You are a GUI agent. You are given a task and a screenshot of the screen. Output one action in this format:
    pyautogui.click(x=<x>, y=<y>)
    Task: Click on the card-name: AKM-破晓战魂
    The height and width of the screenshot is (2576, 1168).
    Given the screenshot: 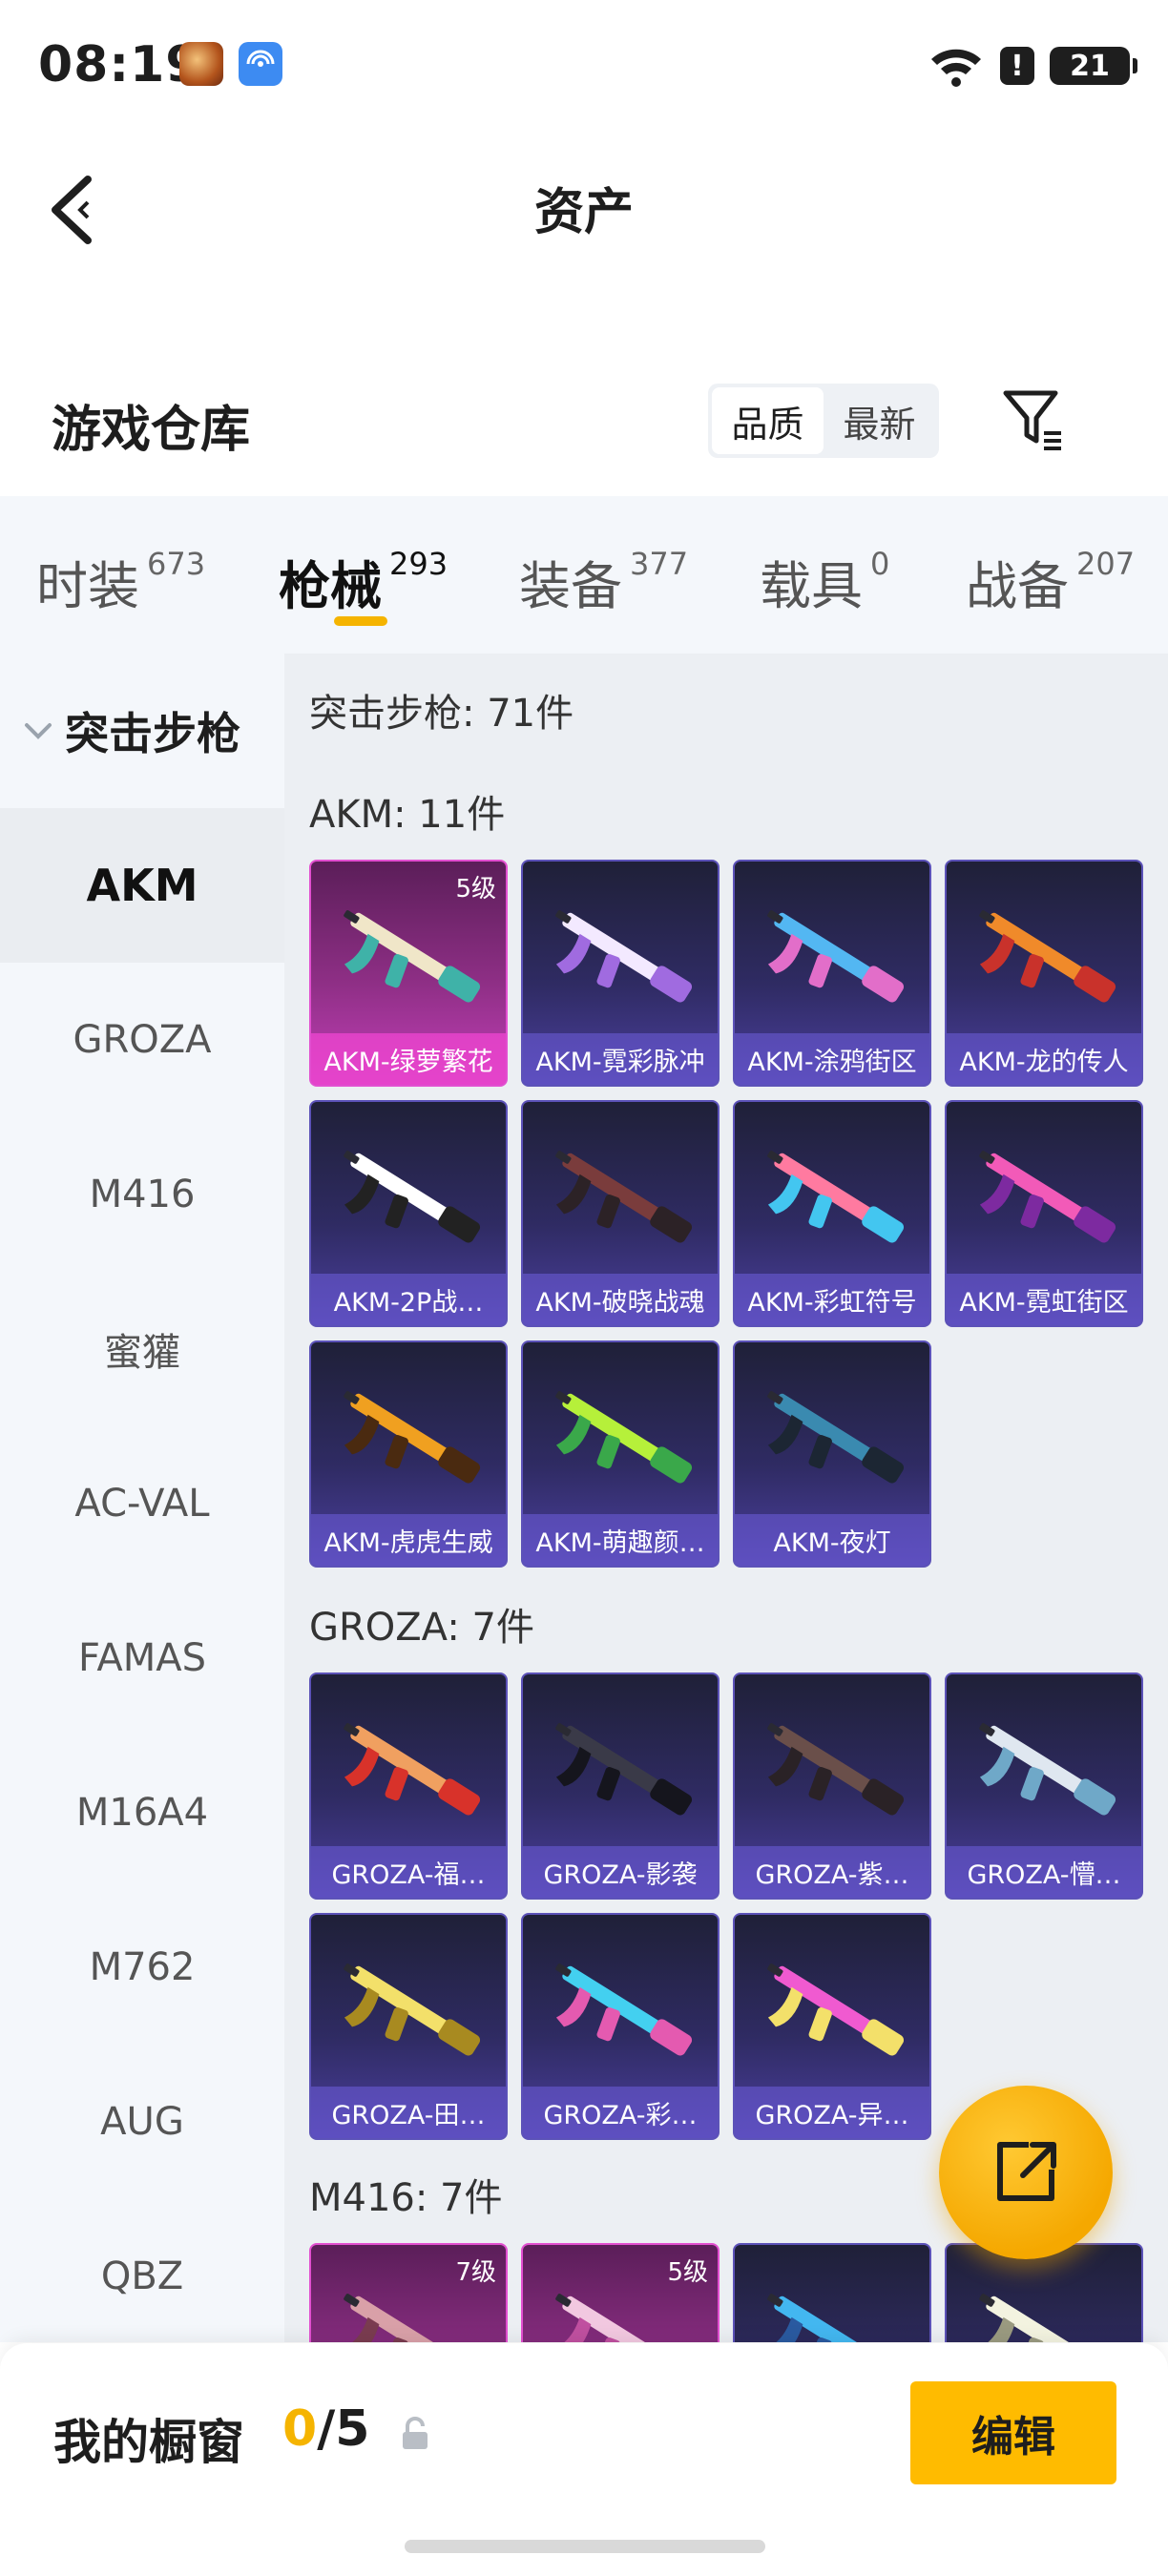 What is the action you would take?
    pyautogui.click(x=620, y=1299)
    